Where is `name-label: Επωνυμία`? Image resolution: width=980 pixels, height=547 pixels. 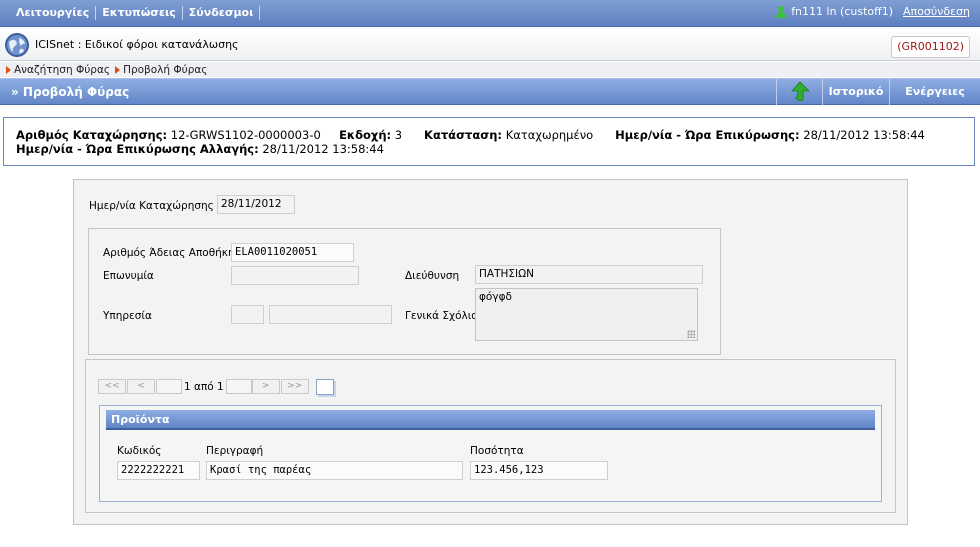 name-label: Επωνυμία is located at coordinates (128, 276).